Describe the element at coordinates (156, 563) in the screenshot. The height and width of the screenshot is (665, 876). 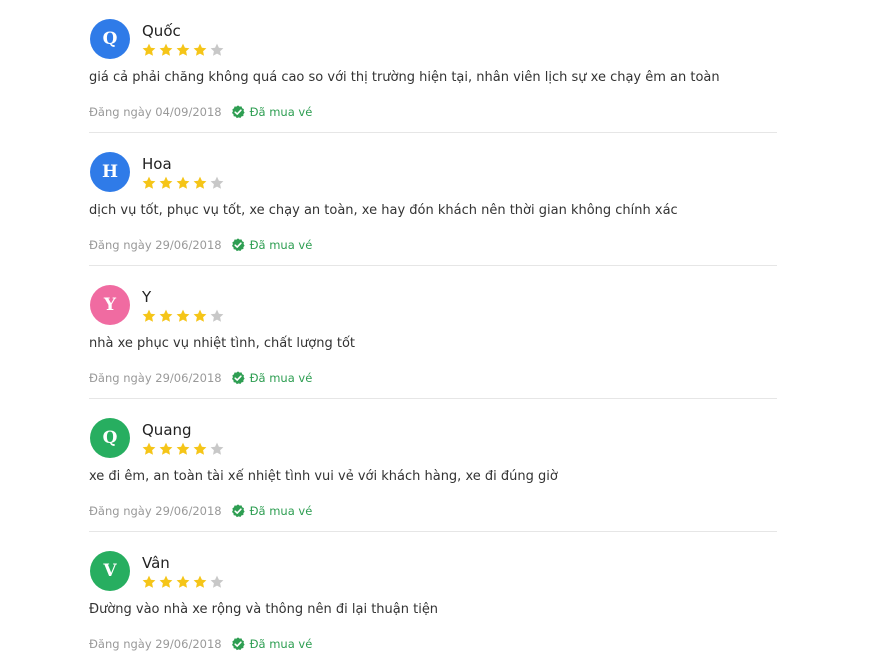
I see `reviewer-name: Vân` at that location.